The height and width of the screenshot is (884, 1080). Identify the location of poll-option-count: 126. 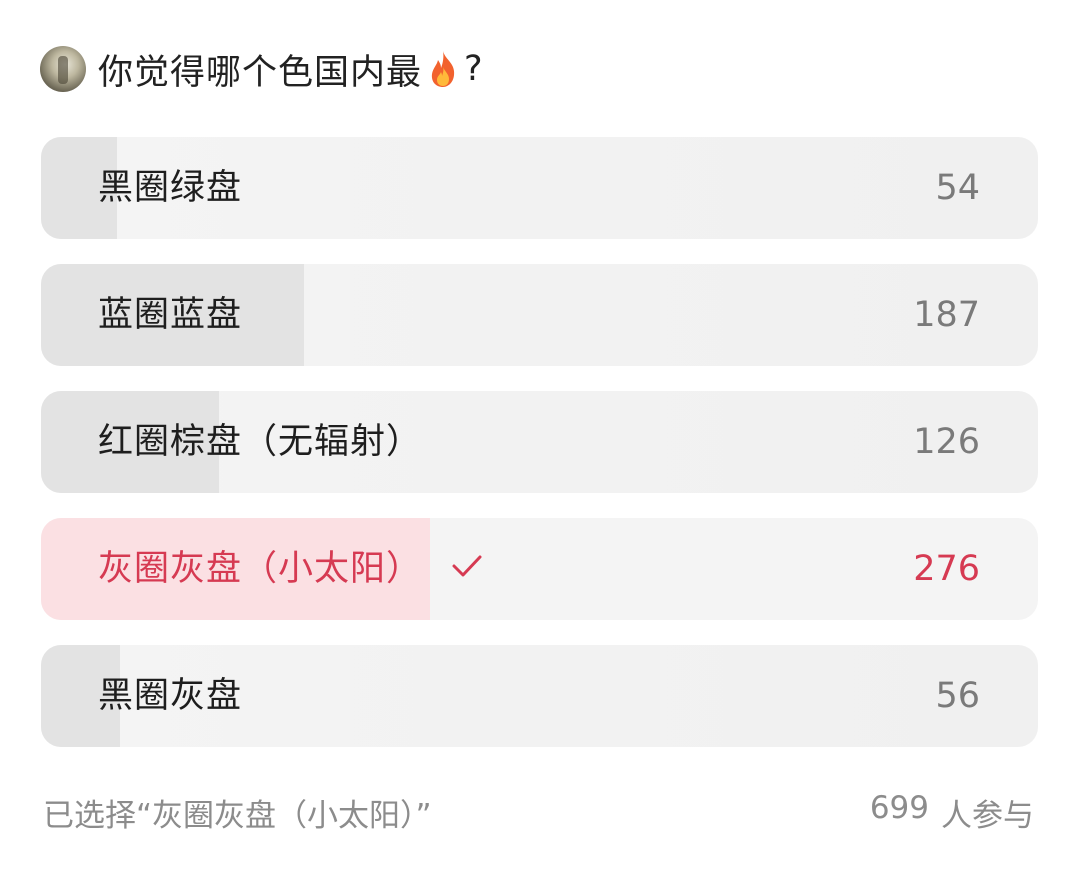
(946, 442).